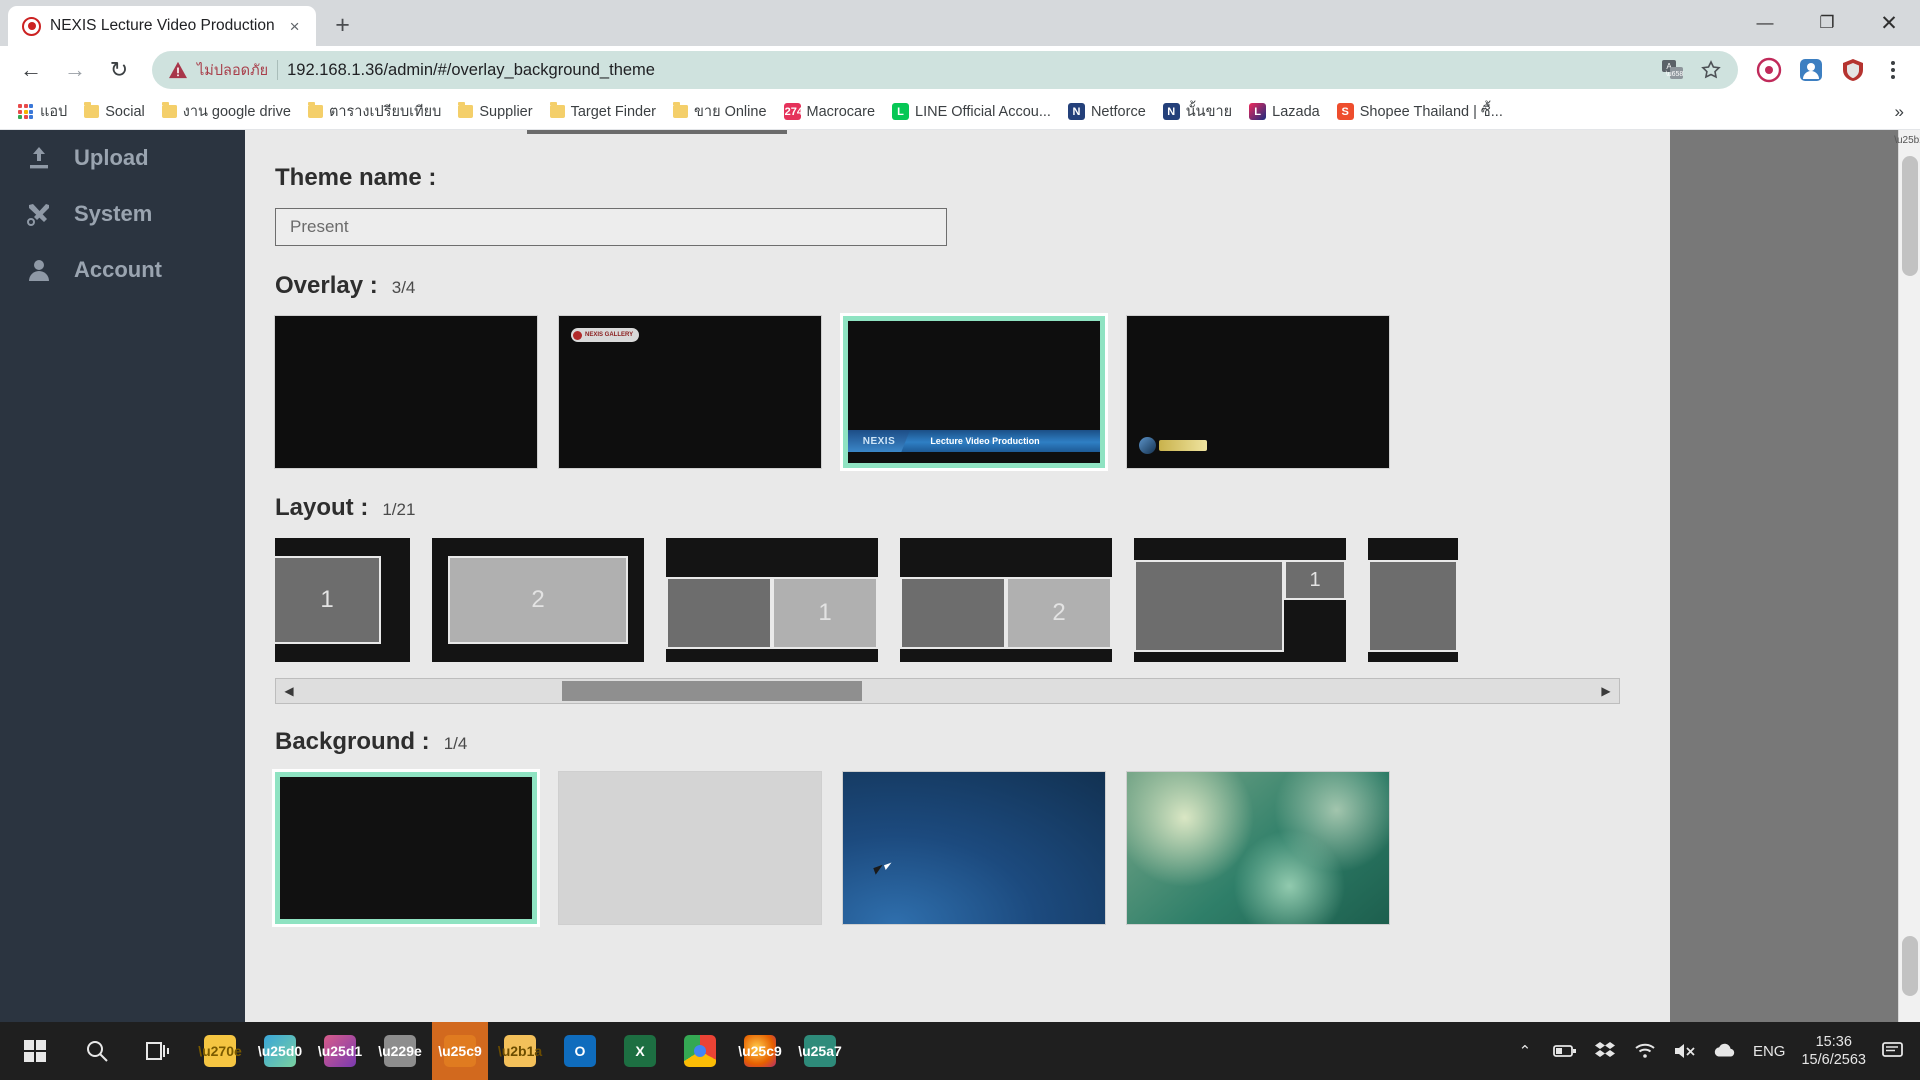 The image size is (1920, 1080). I want to click on overlay-thumb-pill, so click(1258, 392).